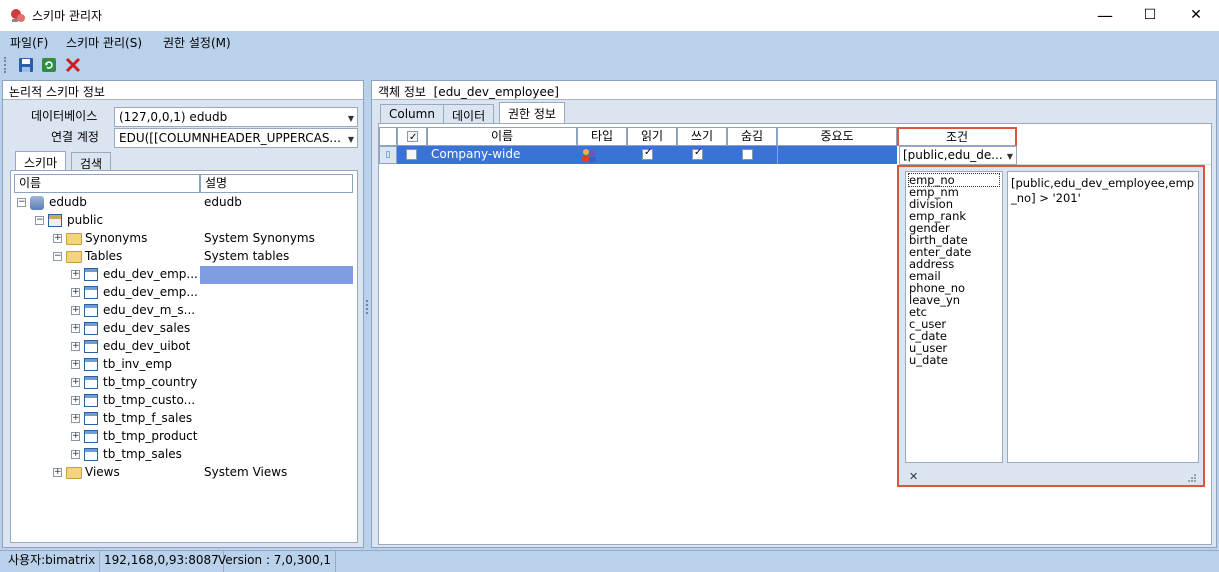 The image size is (1219, 572). What do you see at coordinates (197, 42) in the screenshot?
I see `menu-permission: 권한 설정(M)` at bounding box center [197, 42].